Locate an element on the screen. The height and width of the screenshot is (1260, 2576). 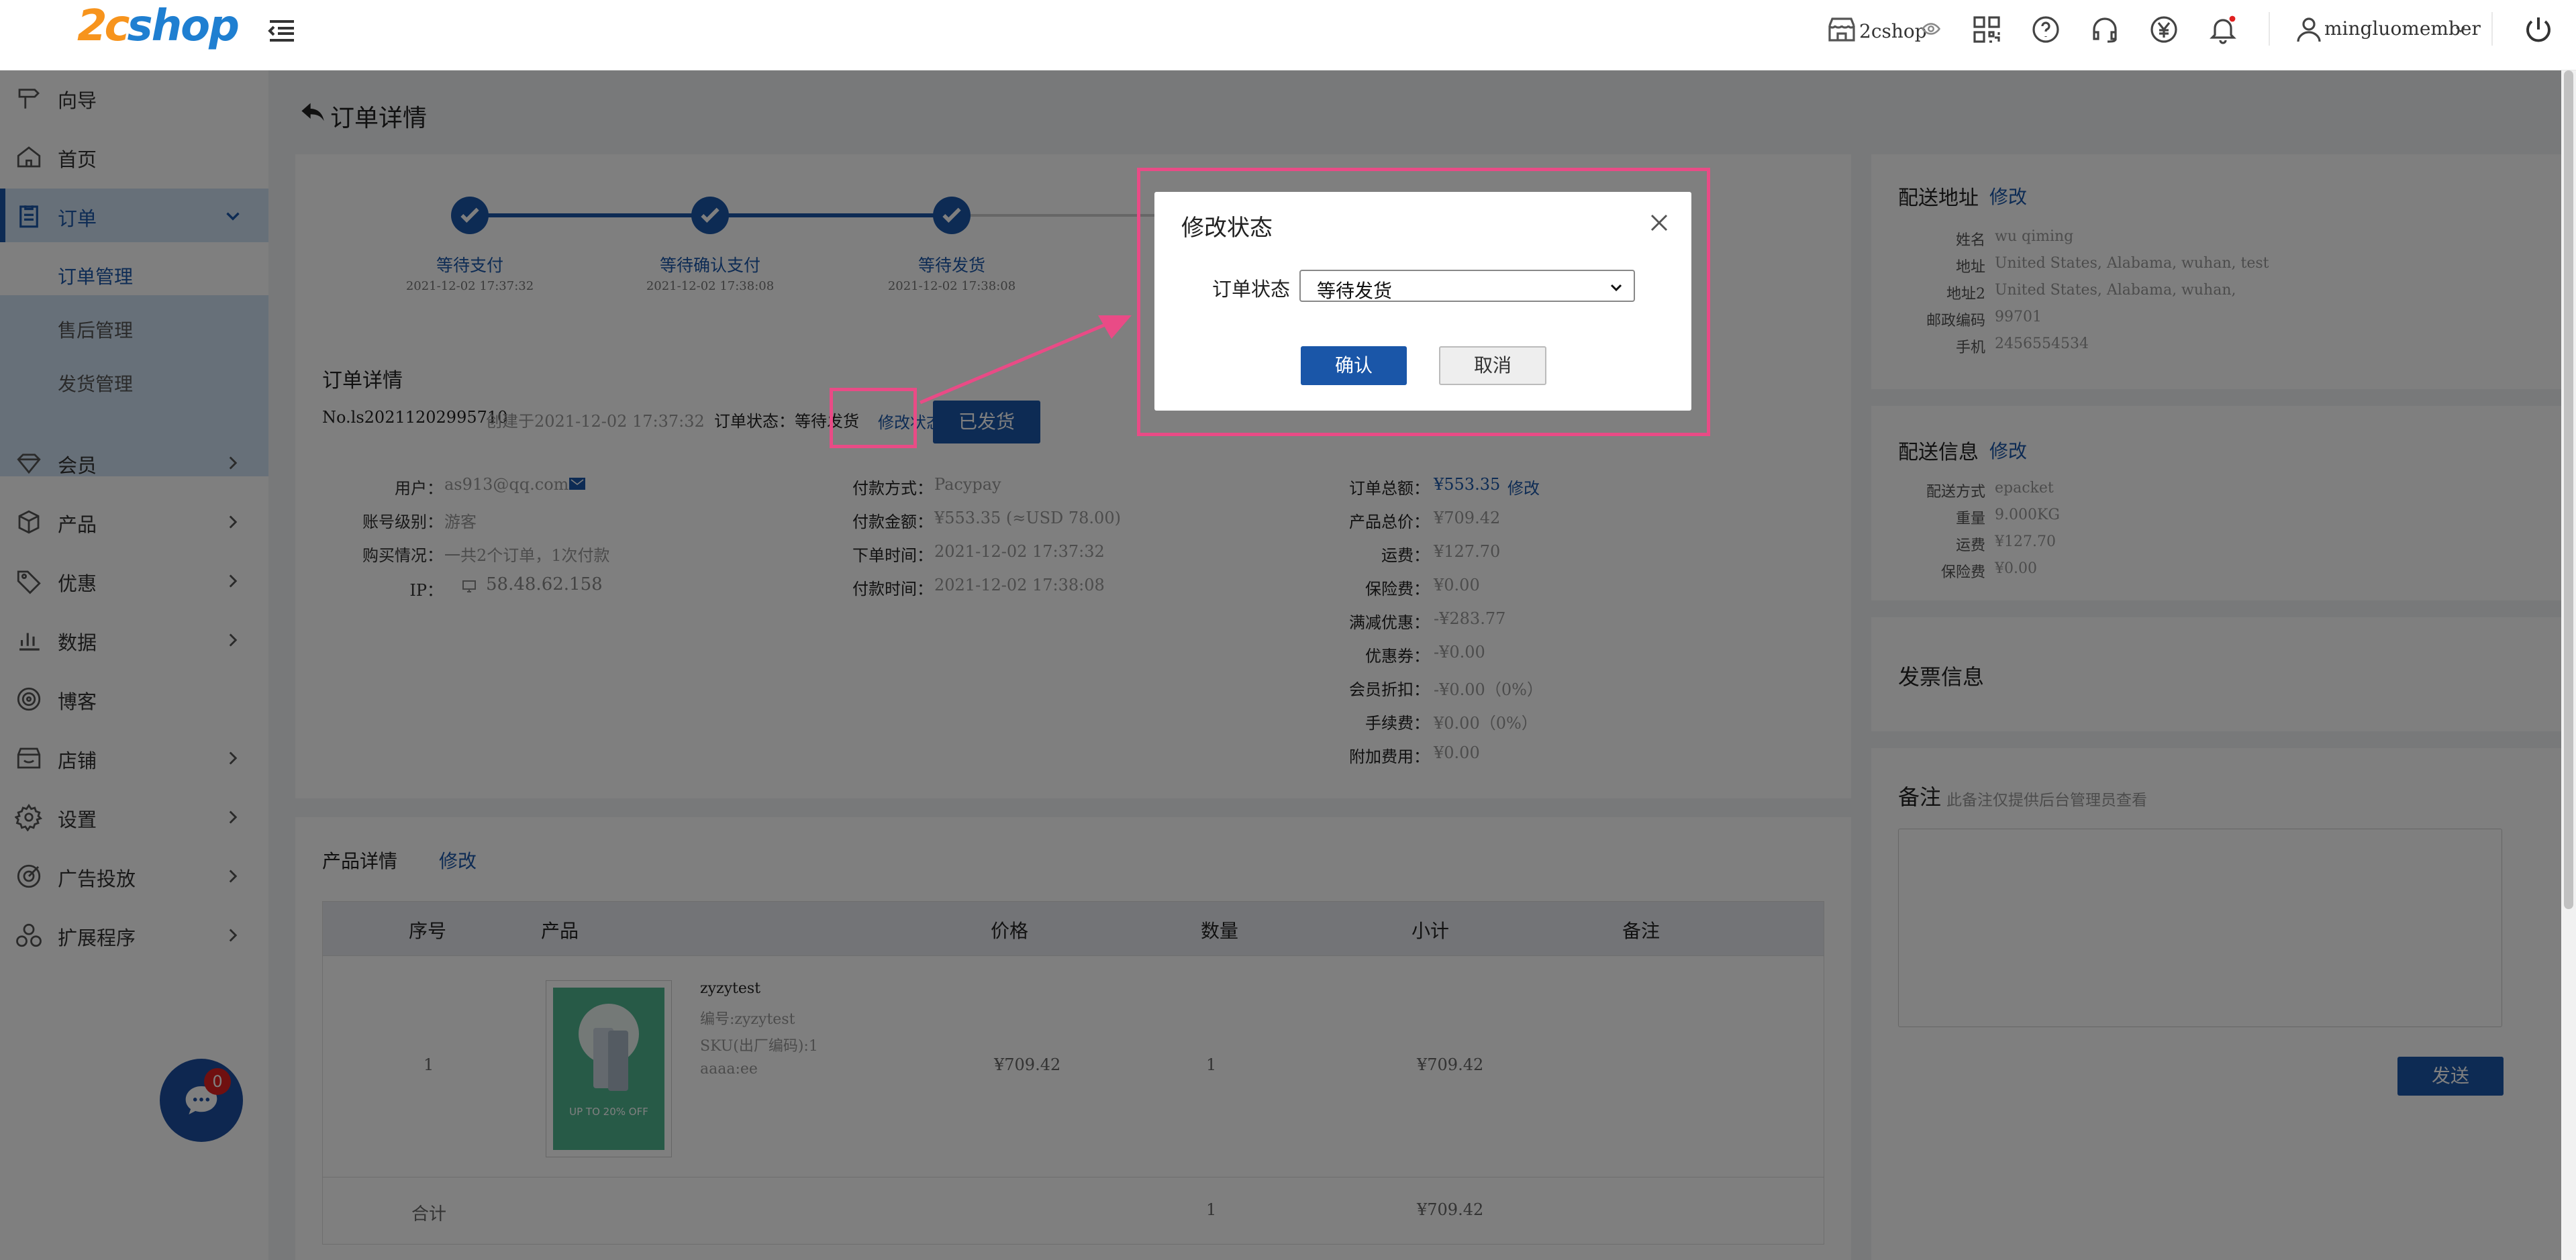
power-icon is located at coordinates (2538, 30).